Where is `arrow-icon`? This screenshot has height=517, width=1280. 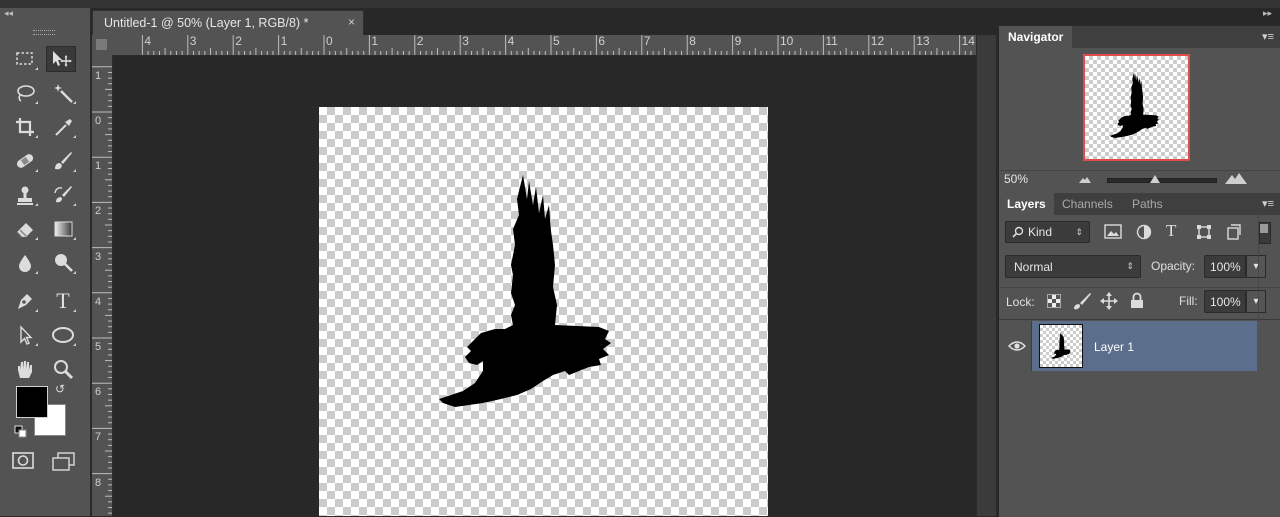 arrow-icon is located at coordinates (26, 335).